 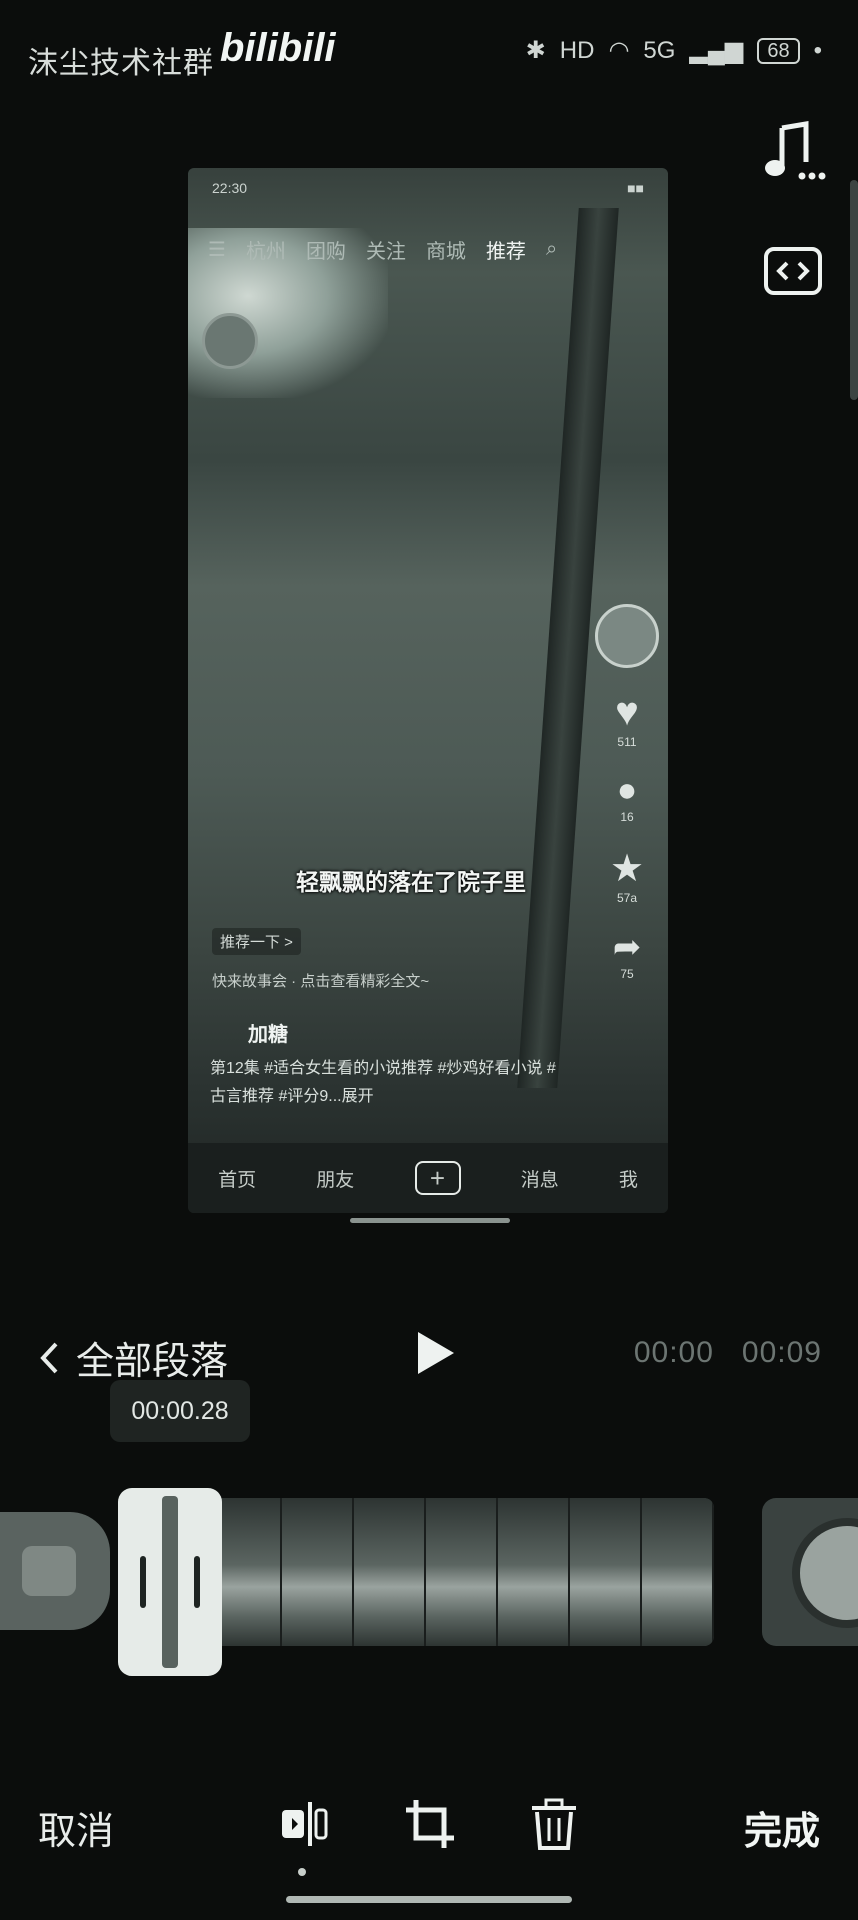 What do you see at coordinates (437, 1178) in the screenshot?
I see `preview-tab-plus: +` at bounding box center [437, 1178].